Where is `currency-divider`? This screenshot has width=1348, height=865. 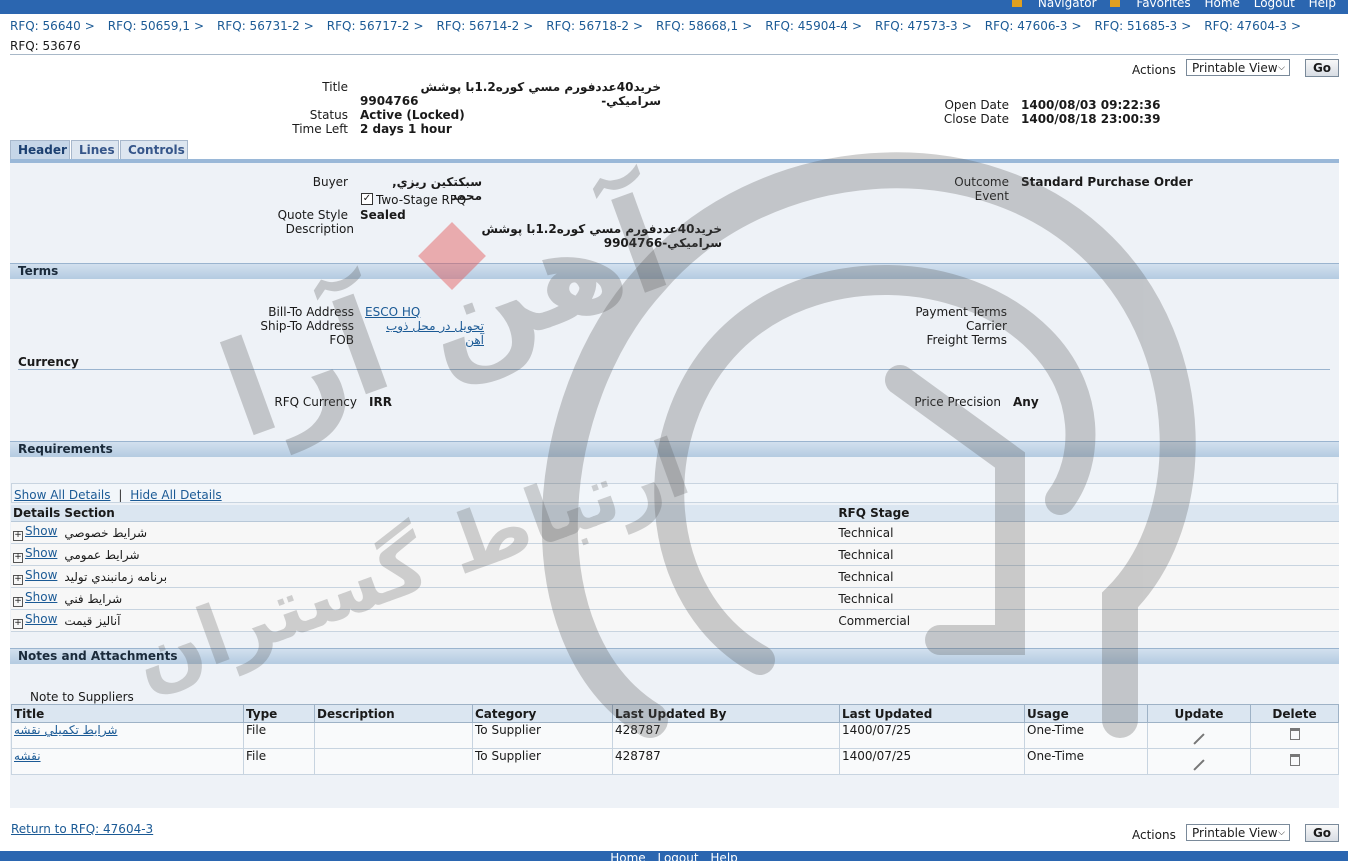 currency-divider is located at coordinates (674, 369).